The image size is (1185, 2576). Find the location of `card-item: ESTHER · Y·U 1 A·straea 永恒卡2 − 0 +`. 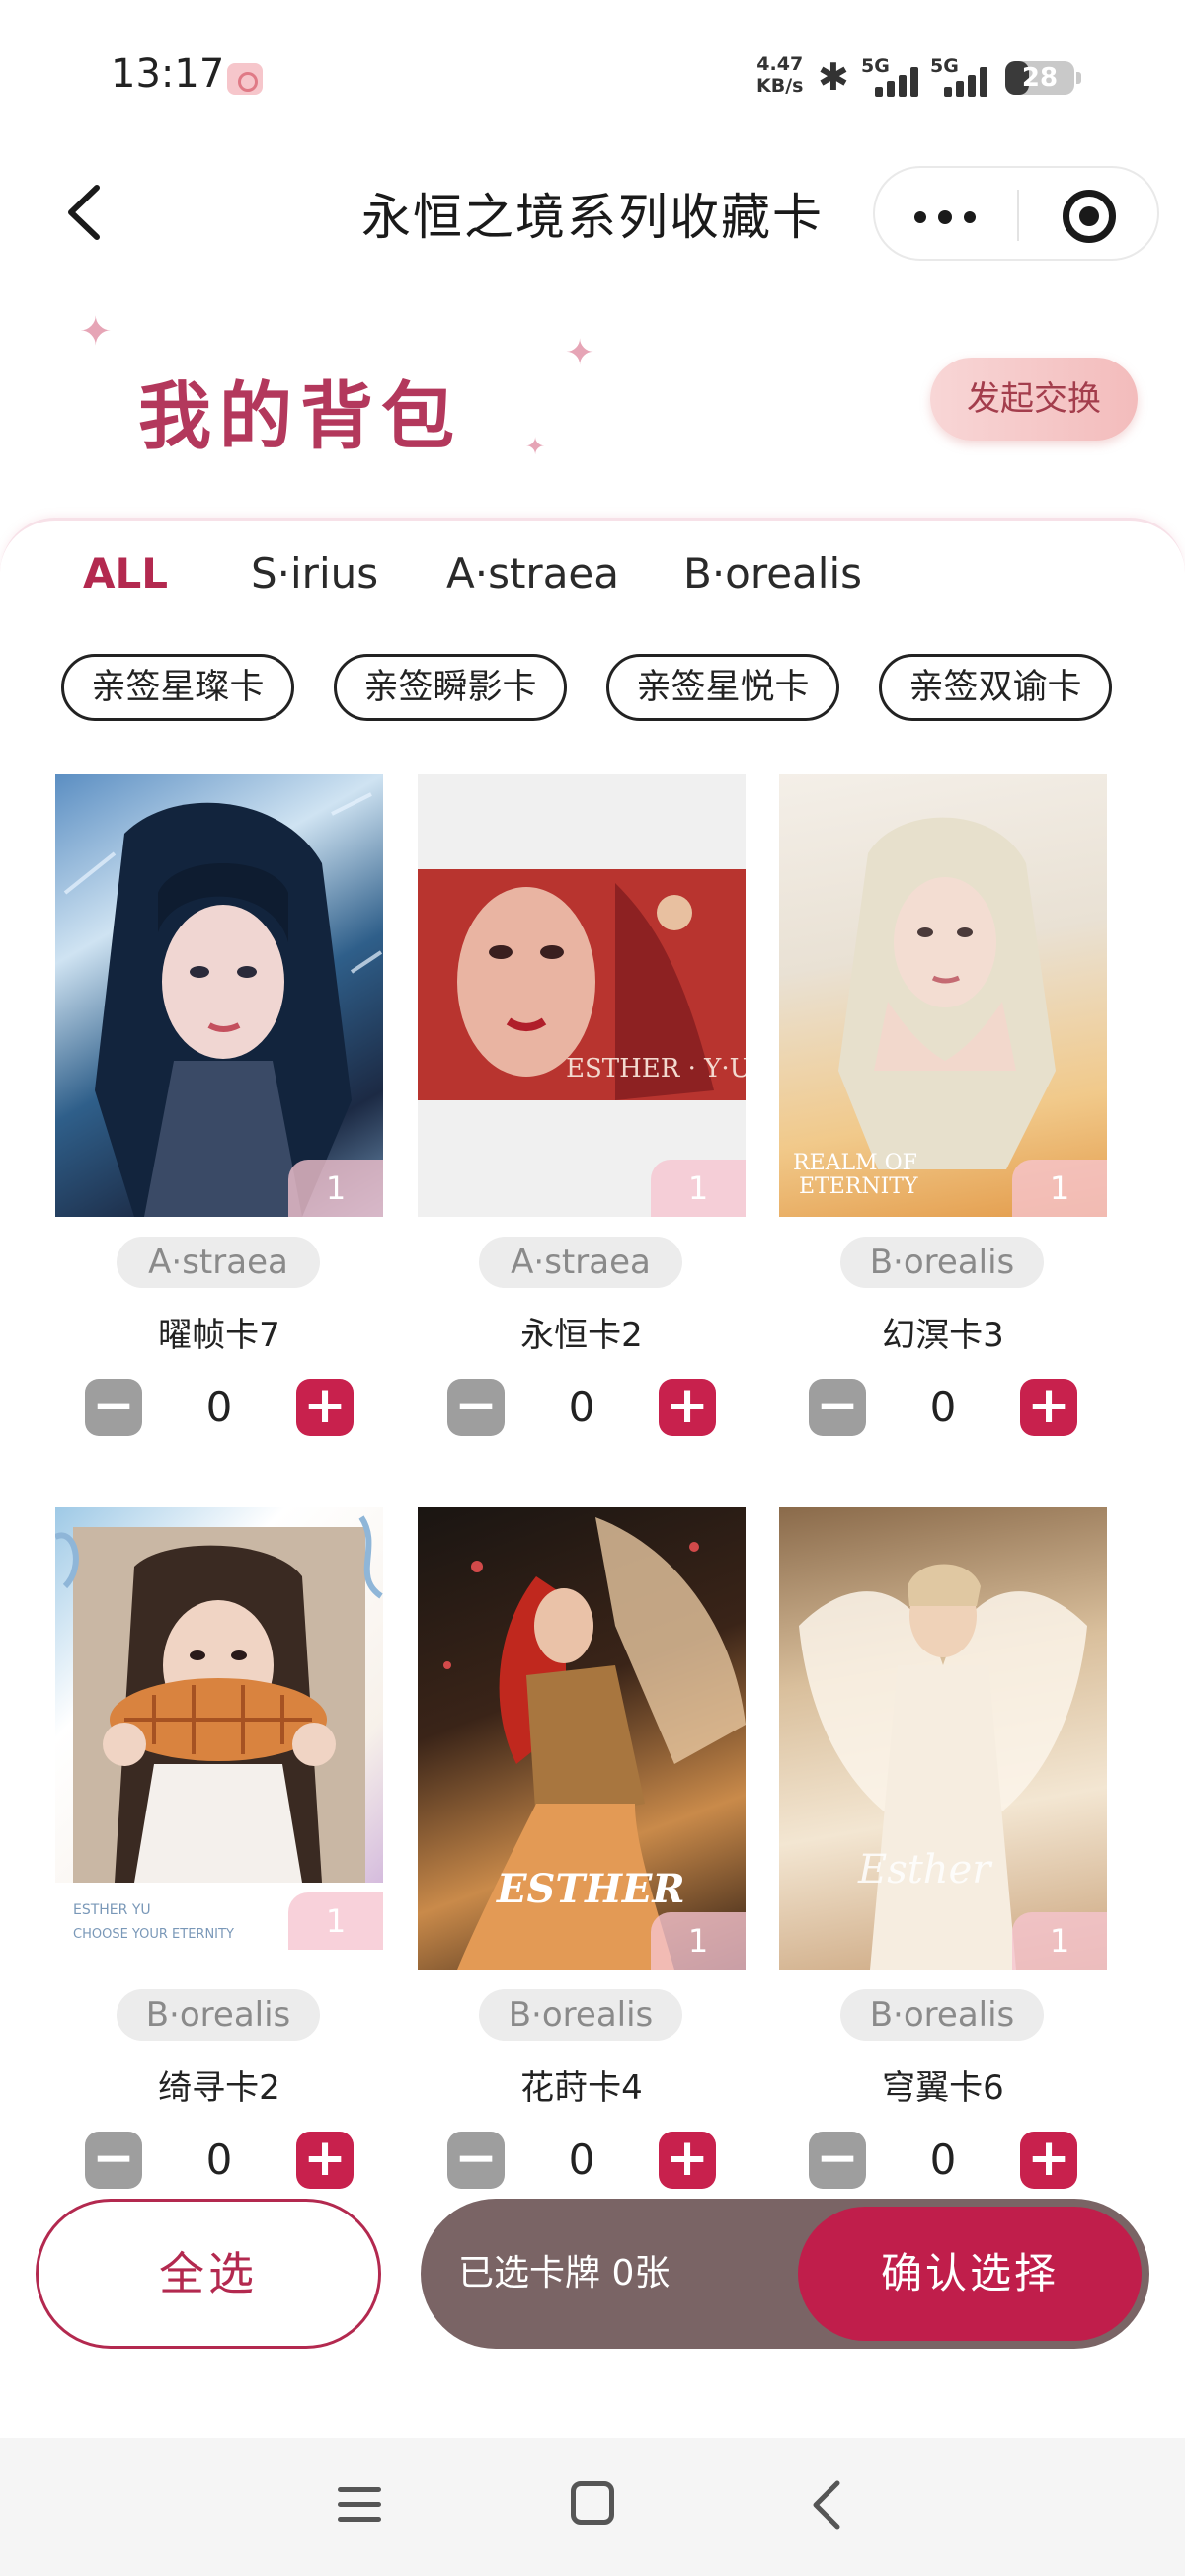

card-item: ESTHER · Y·U 1 A·straea 永恒卡2 − 0 + is located at coordinates (582, 1115).